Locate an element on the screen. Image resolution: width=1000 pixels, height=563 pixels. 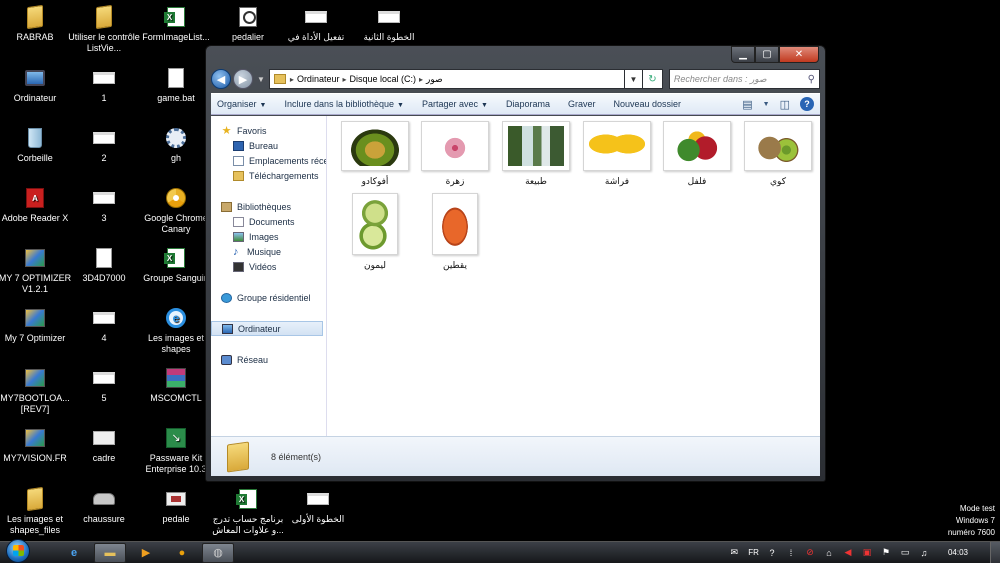
address-bar: ▸ Ordinateur ▸ Disque local (C:) ▸ صور is located at coordinates (446, 79).